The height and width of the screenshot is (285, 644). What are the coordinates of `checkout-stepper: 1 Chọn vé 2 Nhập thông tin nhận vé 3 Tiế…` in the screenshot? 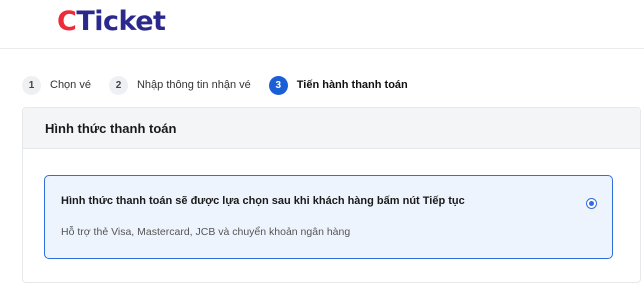 It's located at (224, 85).